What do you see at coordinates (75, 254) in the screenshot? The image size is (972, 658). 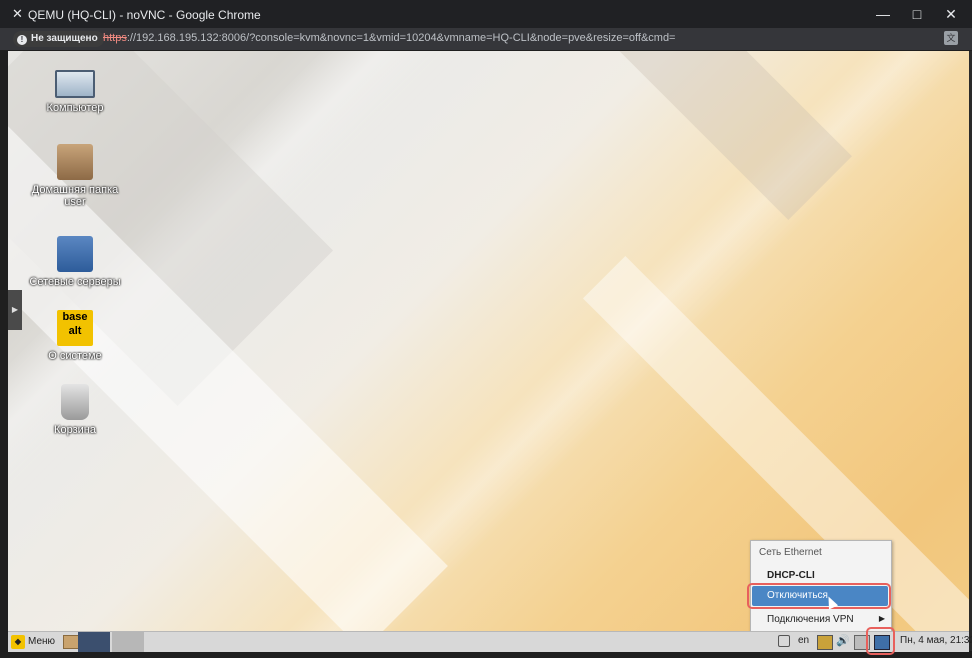 I see `network-servers-icon` at bounding box center [75, 254].